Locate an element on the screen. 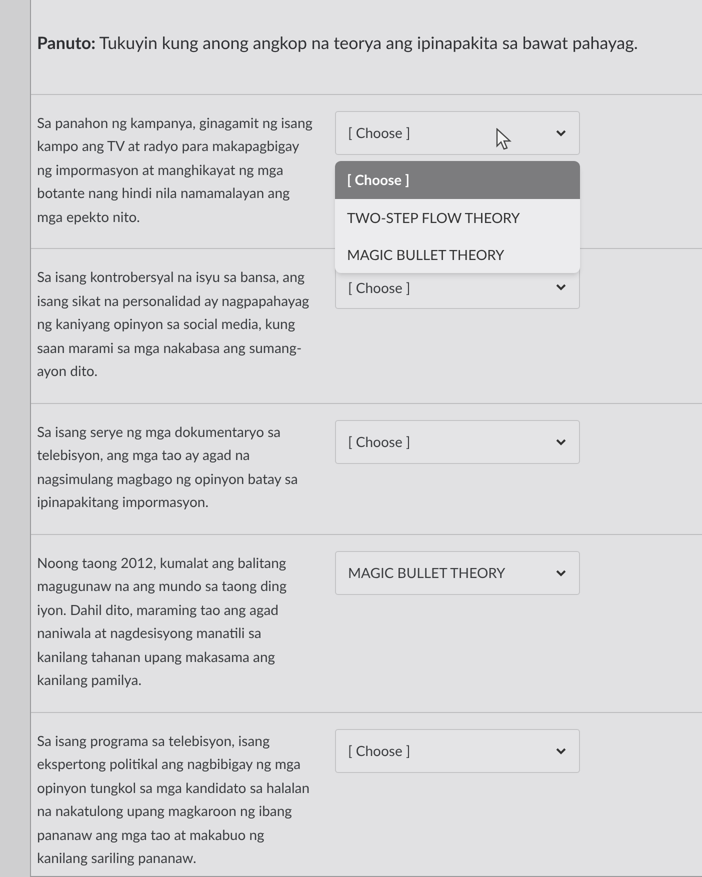 The image size is (702, 877). dropdown-option: [ Choose ] is located at coordinates (457, 179).